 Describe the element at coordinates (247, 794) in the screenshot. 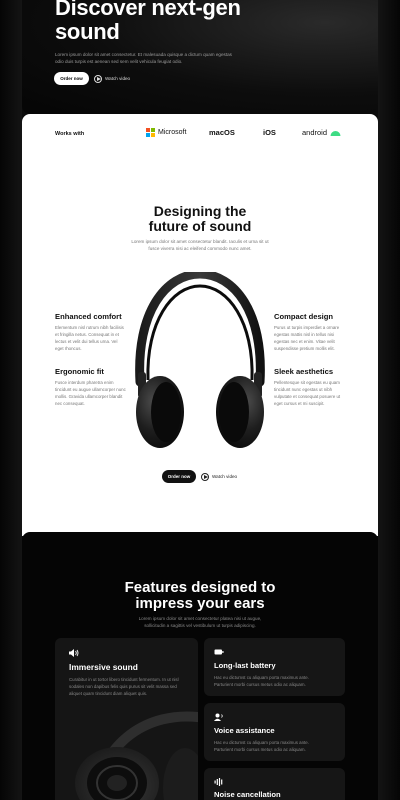

I see `noise-cancellation-title: Noise cancellation` at that location.